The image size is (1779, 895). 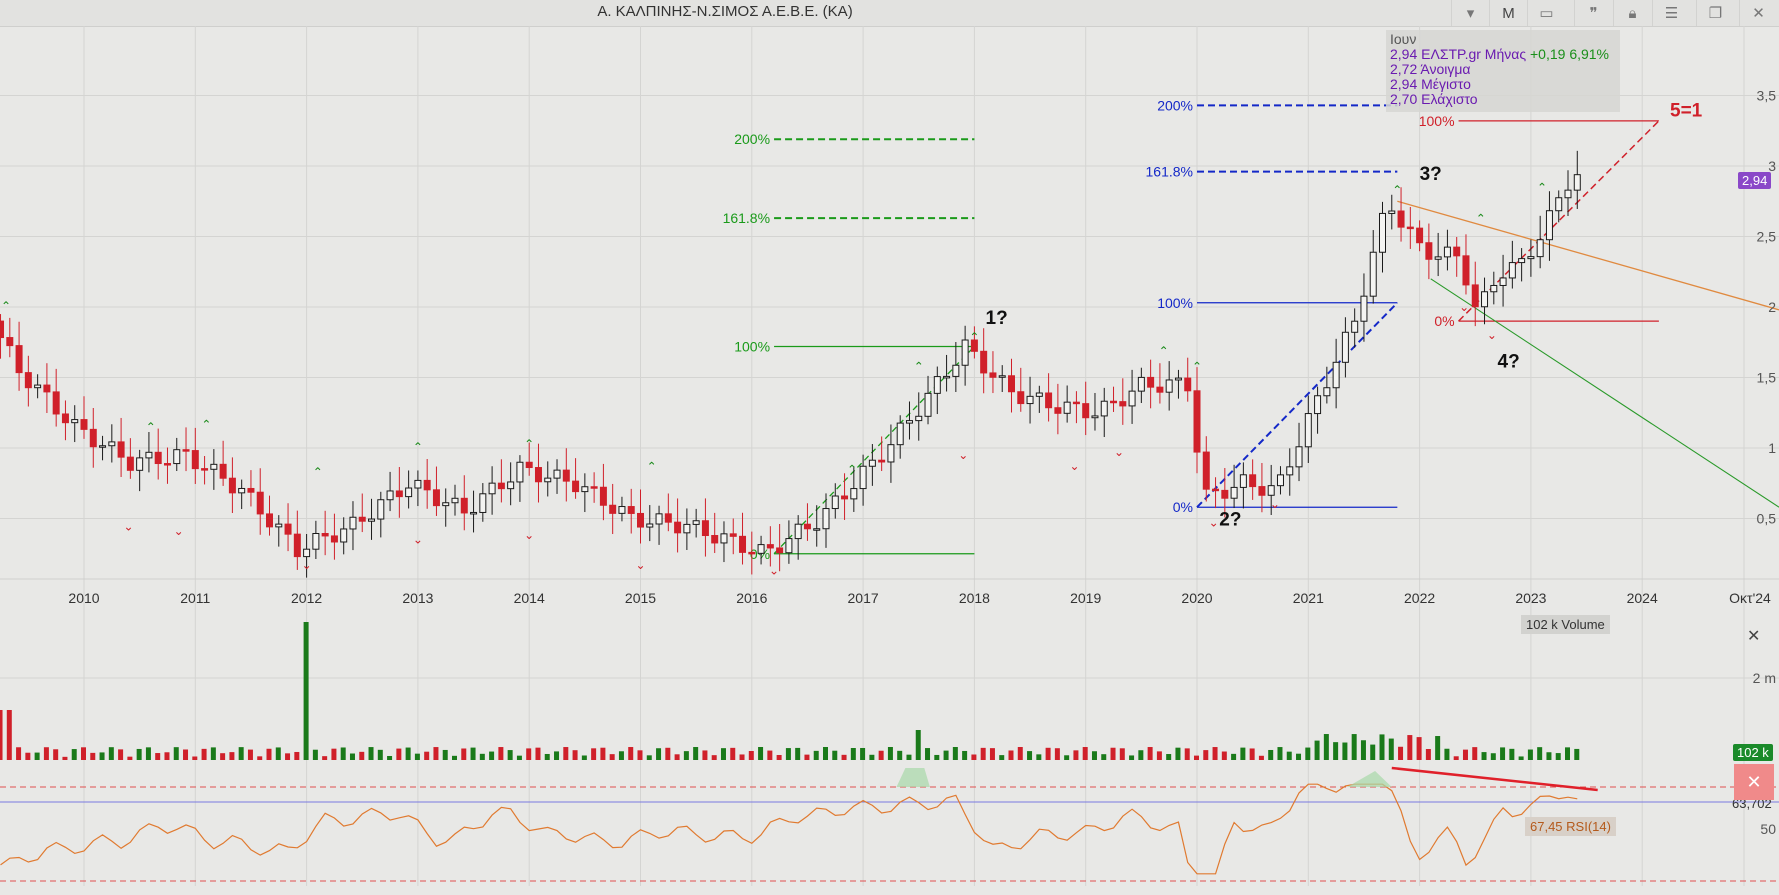 What do you see at coordinates (1772, 448) in the screenshot?
I see `y-tick-label: 1` at bounding box center [1772, 448].